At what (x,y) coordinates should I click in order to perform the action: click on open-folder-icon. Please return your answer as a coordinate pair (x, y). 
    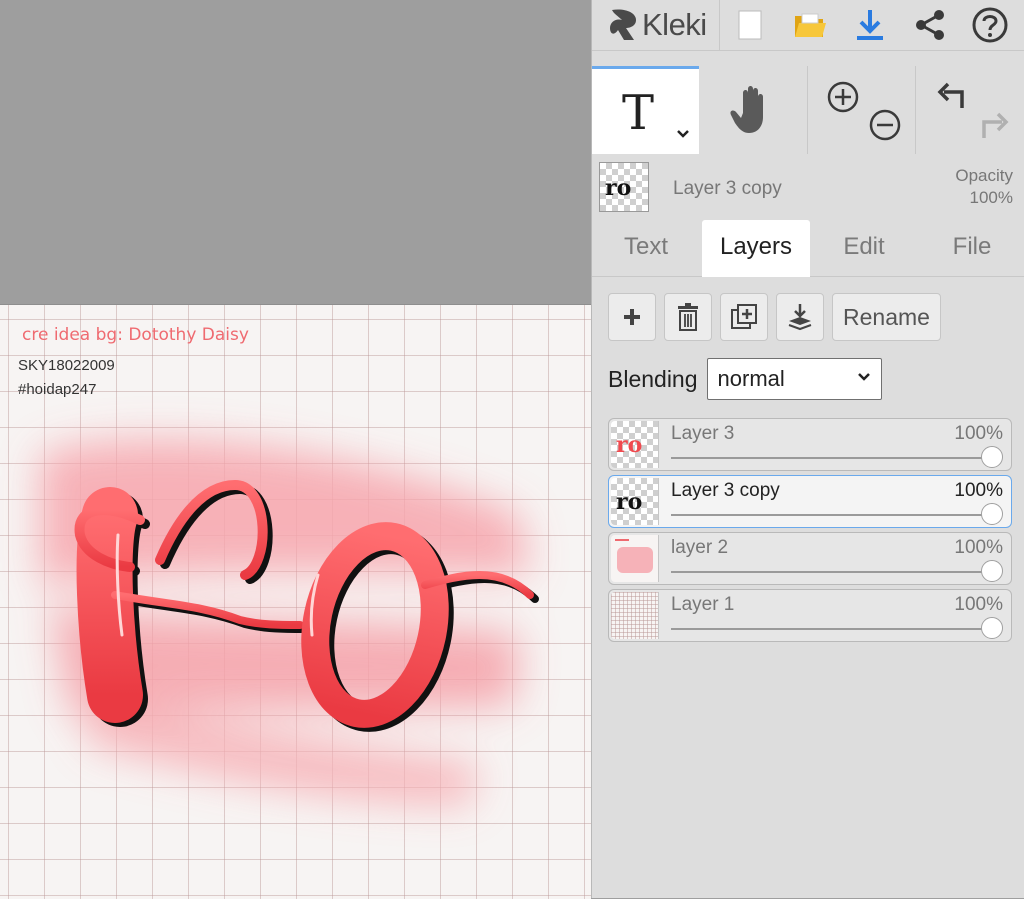
    Looking at the image, I should click on (810, 25).